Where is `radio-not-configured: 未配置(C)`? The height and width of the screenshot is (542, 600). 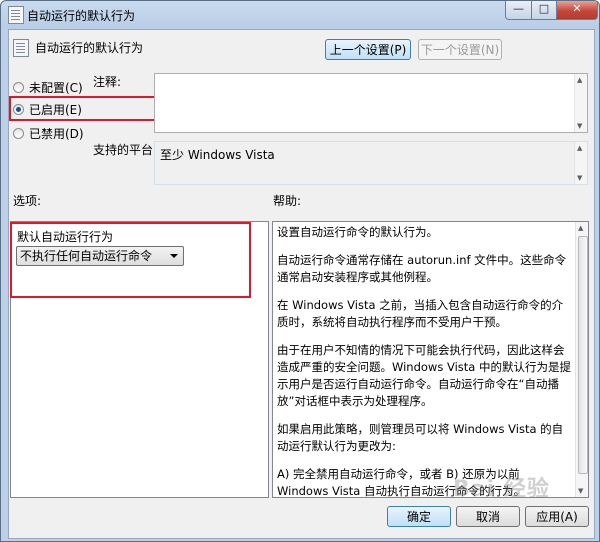
radio-not-configured: 未配置(C) is located at coordinates (48, 87).